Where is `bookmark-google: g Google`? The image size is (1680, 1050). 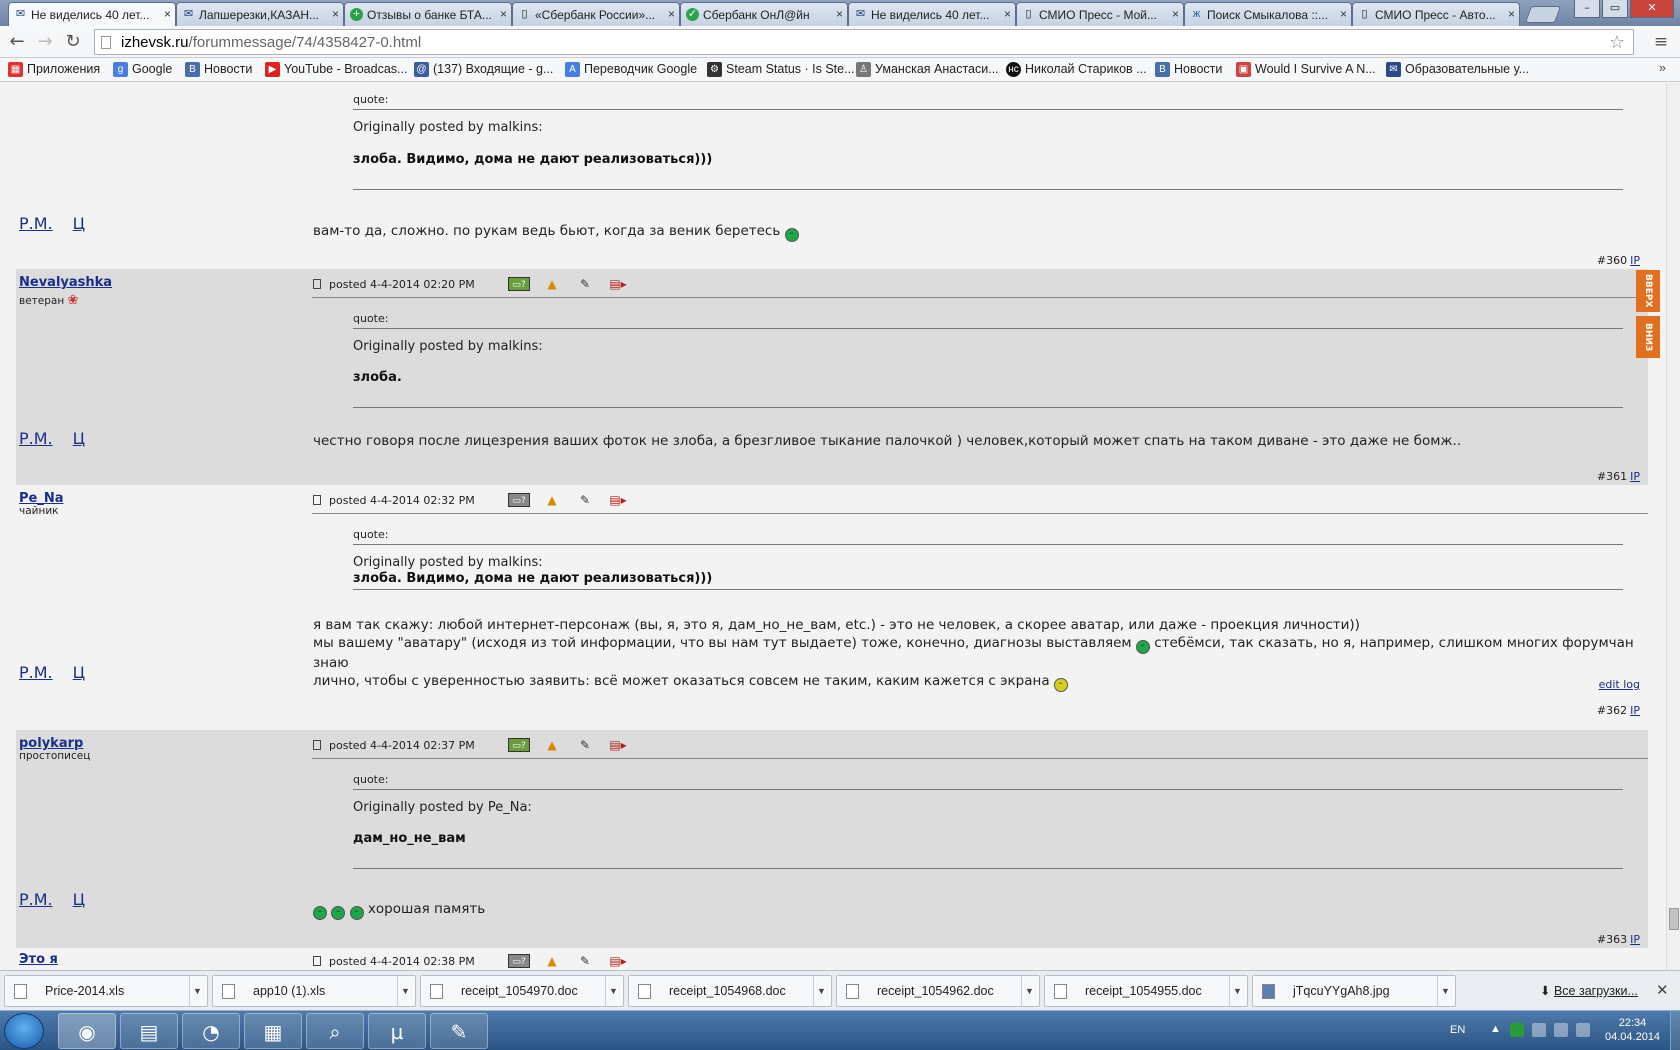
bookmark-google: g Google is located at coordinates (142, 69).